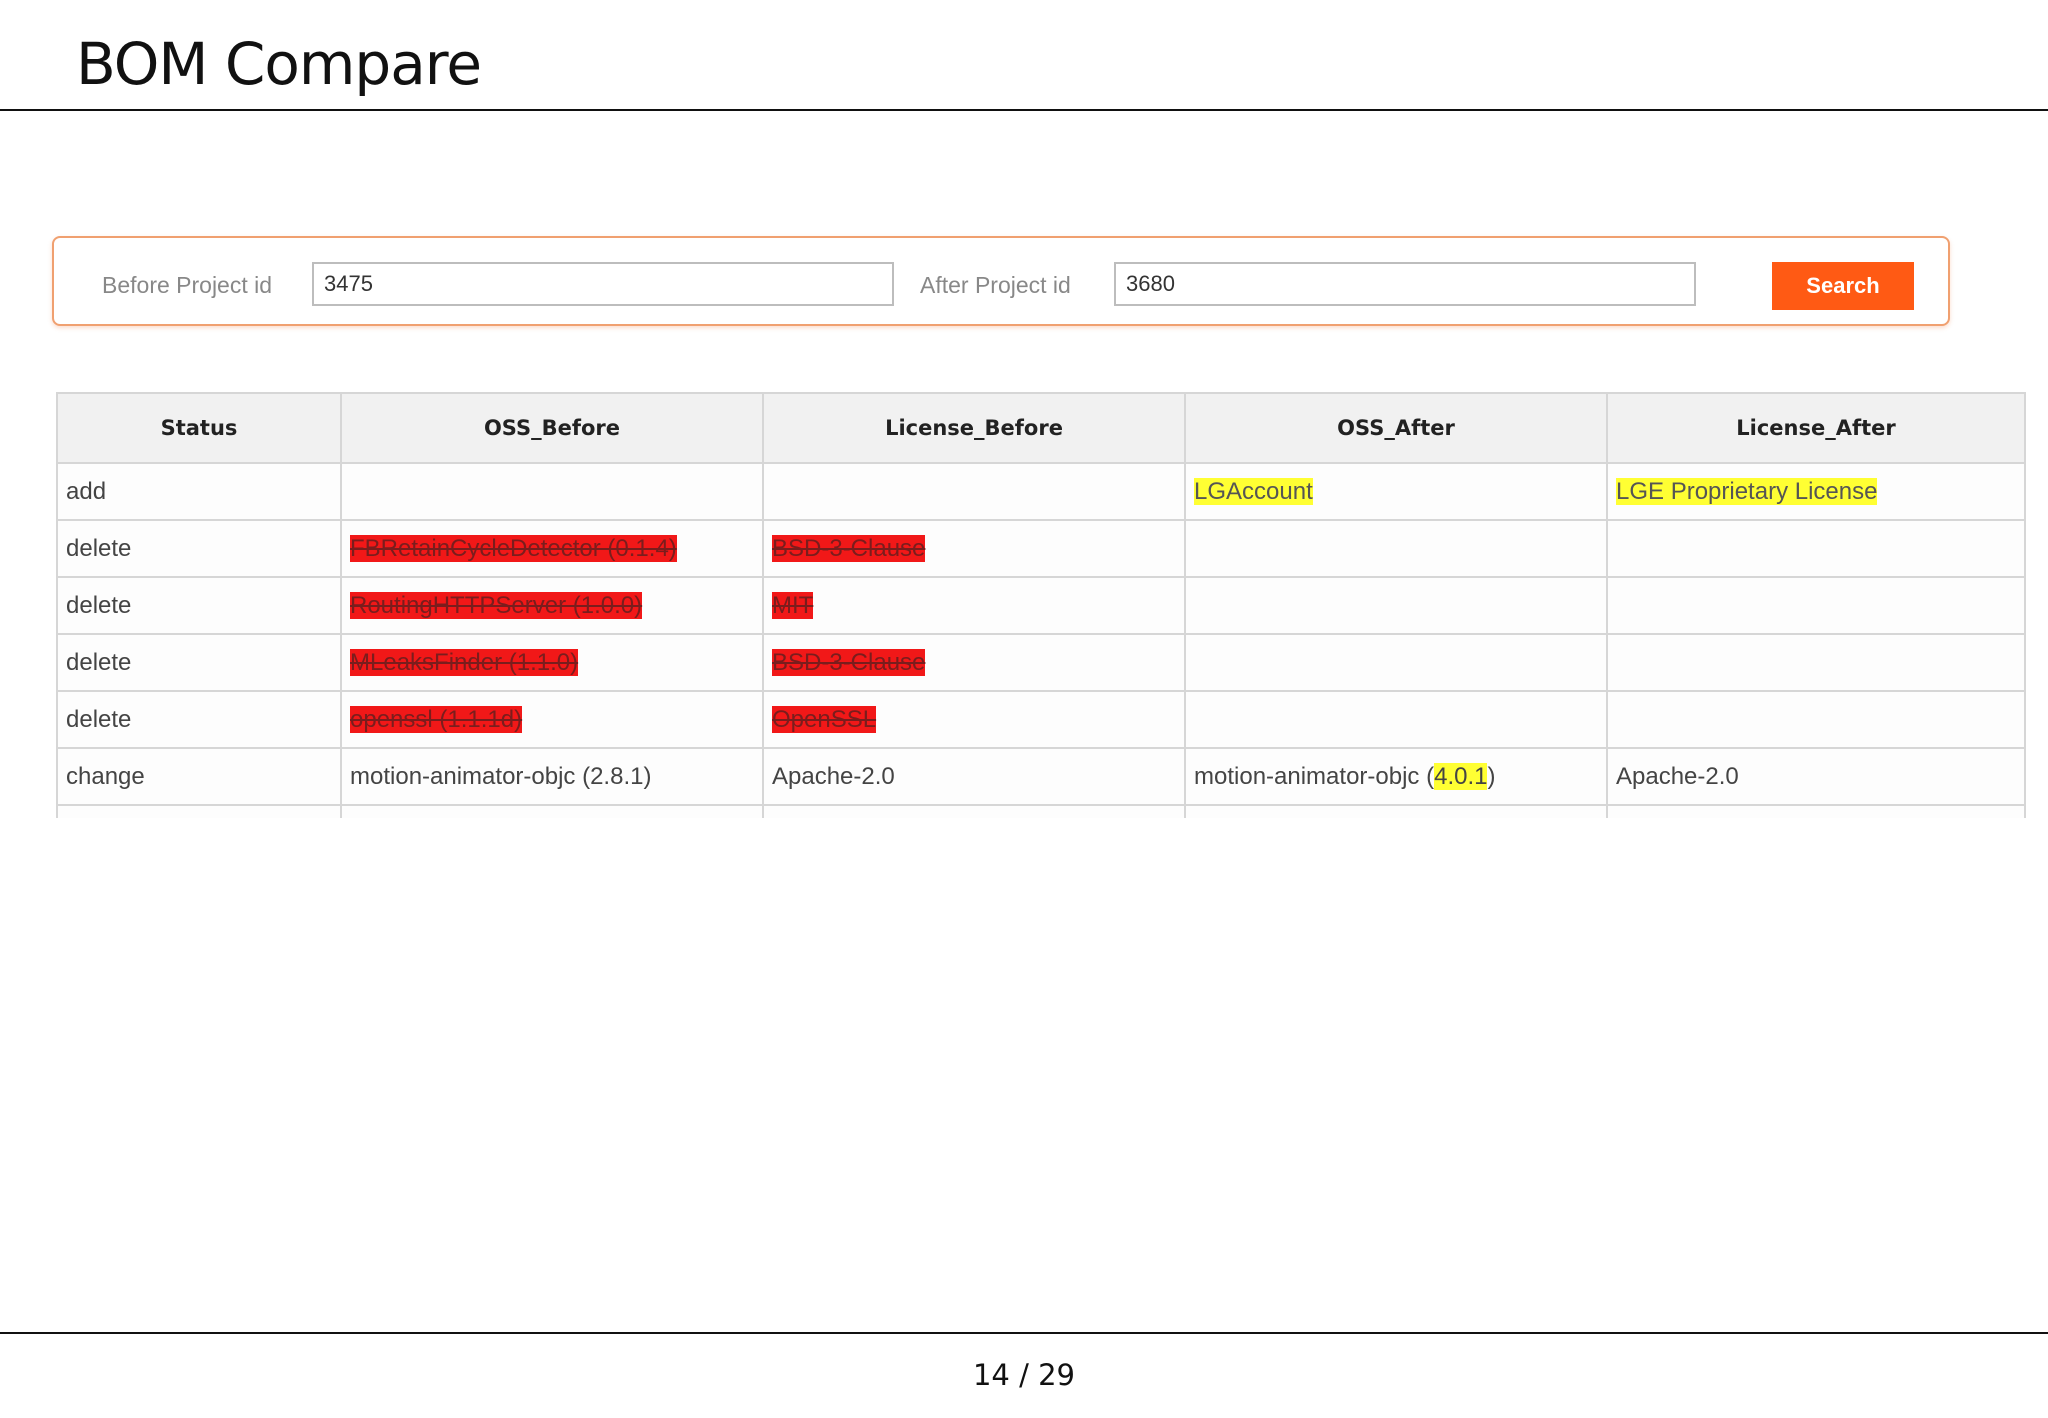 Image resolution: width=2048 pixels, height=1418 pixels. I want to click on table-row: delete MLeaksFinder (1.1.0) BSD-3-Clause, so click(1041, 662).